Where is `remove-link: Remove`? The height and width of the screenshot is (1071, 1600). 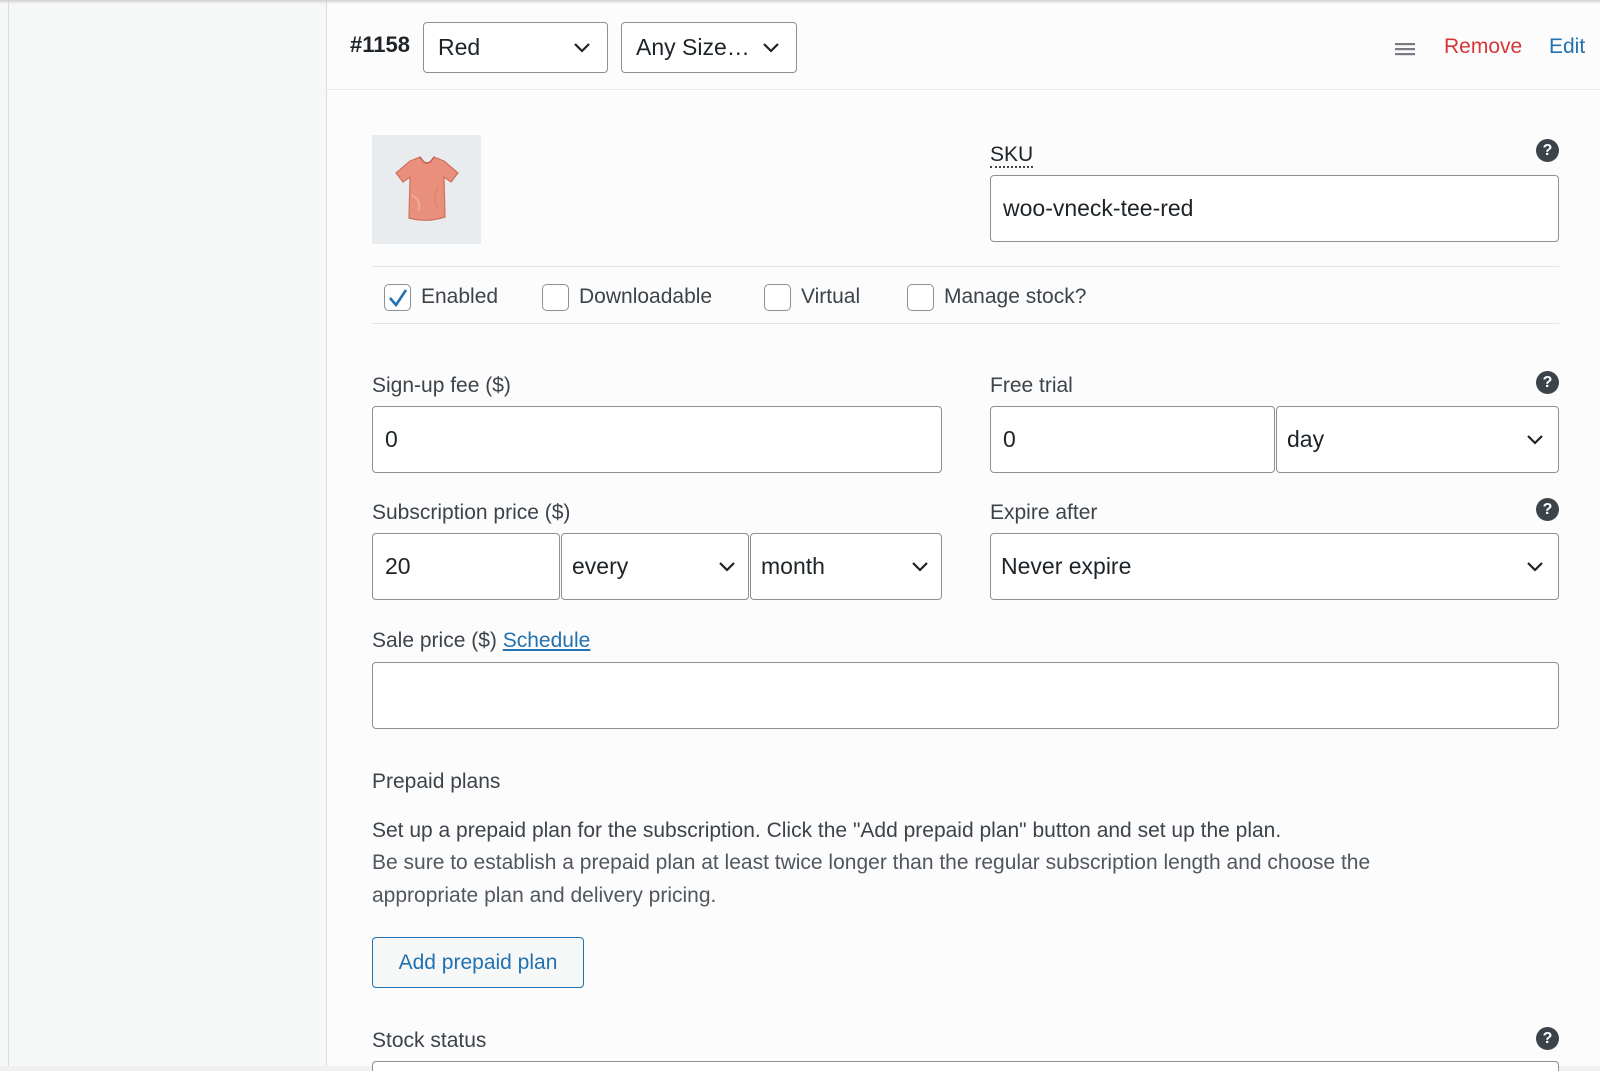 remove-link: Remove is located at coordinates (1483, 47).